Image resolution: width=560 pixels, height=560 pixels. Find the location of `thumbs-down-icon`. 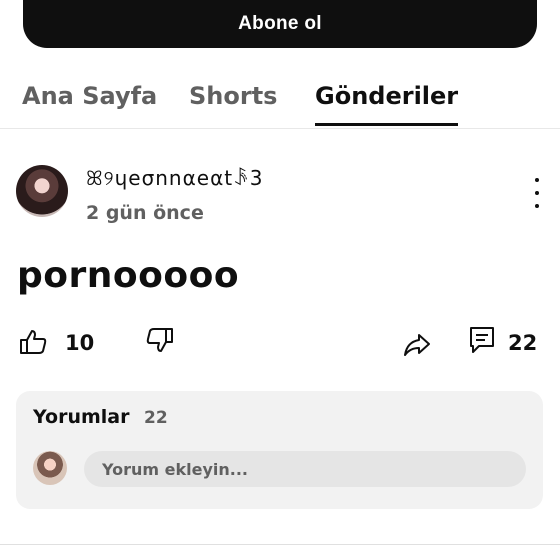

thumbs-down-icon is located at coordinates (160, 340).